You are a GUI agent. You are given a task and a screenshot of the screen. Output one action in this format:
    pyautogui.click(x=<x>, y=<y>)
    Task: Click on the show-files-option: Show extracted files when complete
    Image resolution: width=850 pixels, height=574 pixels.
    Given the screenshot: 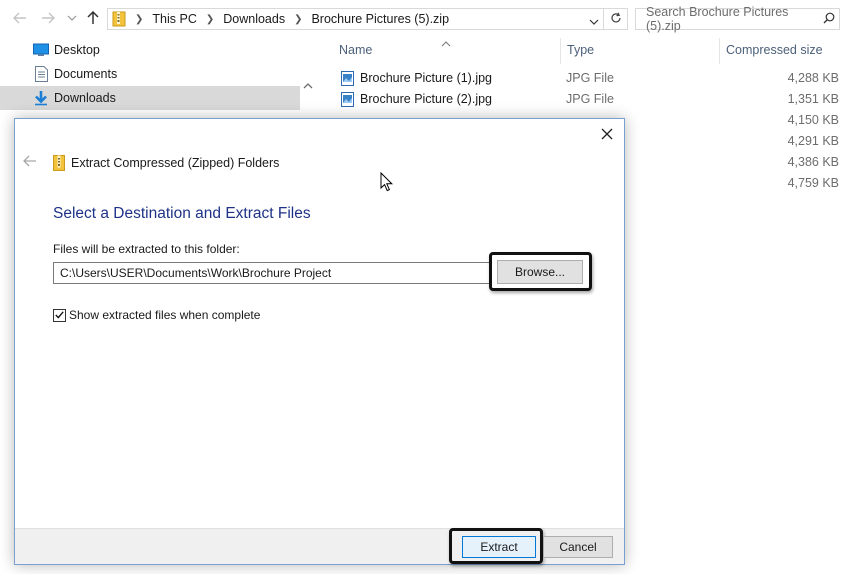 What is the action you would take?
    pyautogui.click(x=156, y=315)
    